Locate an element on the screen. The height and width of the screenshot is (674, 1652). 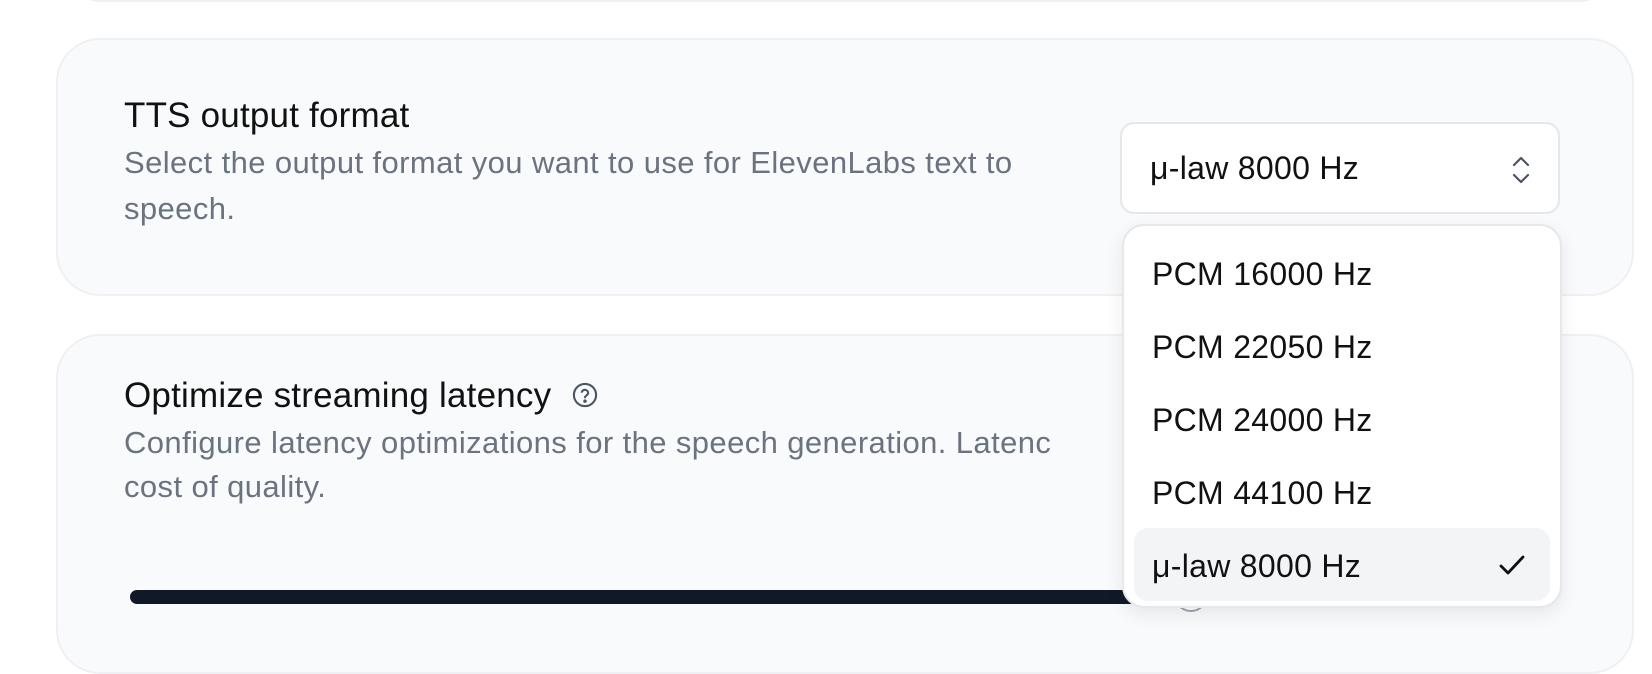
format-option-label: PCM 16000 Hz is located at coordinates (1262, 274).